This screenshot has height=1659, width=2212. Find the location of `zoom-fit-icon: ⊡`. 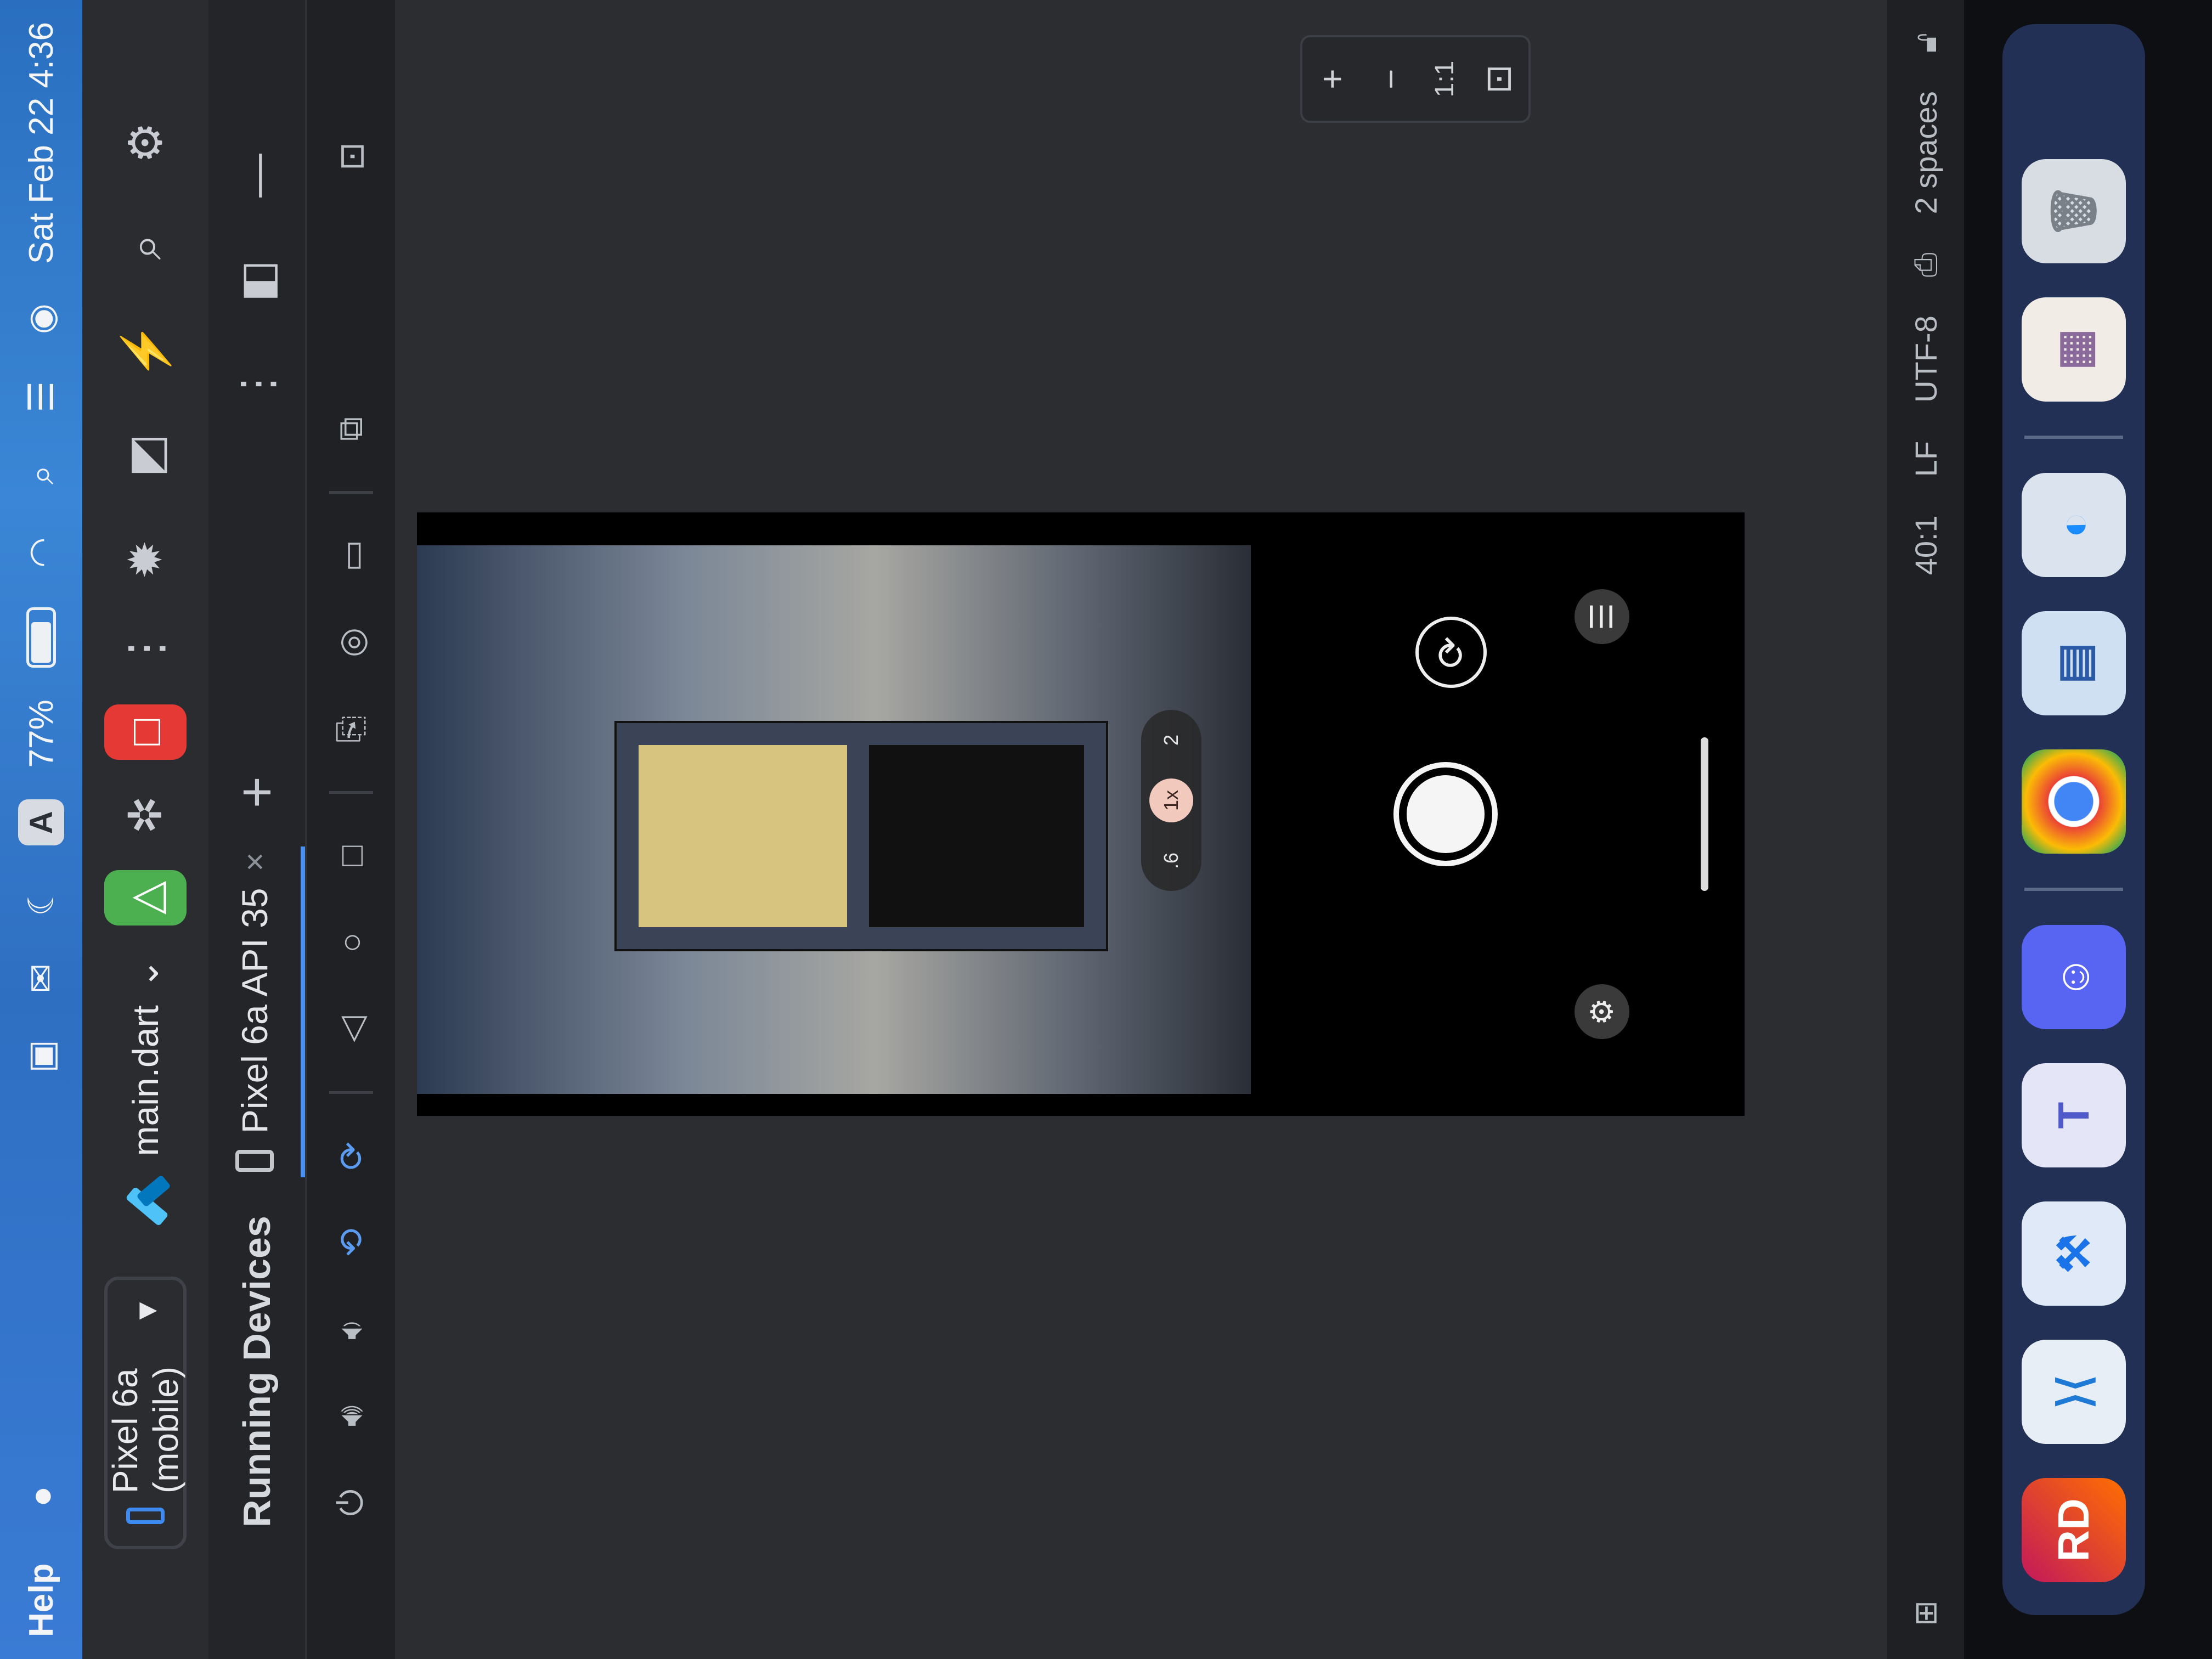

zoom-fit-icon: ⊡ is located at coordinates (351, 156).